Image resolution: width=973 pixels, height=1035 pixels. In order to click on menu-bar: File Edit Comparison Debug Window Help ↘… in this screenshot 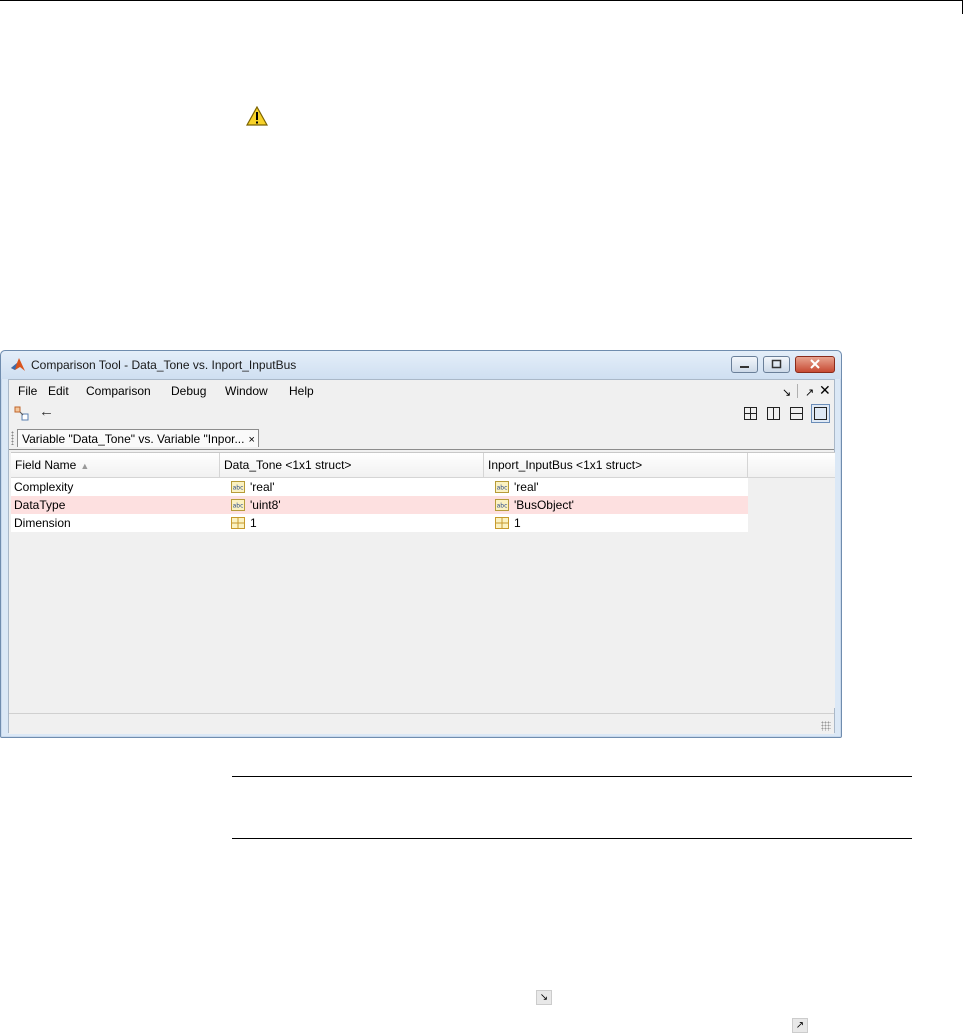, I will do `click(421, 391)`.